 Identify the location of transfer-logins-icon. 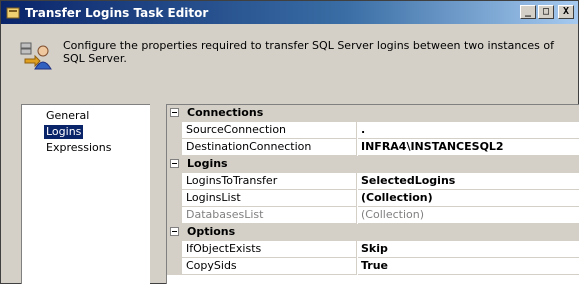
(36, 56).